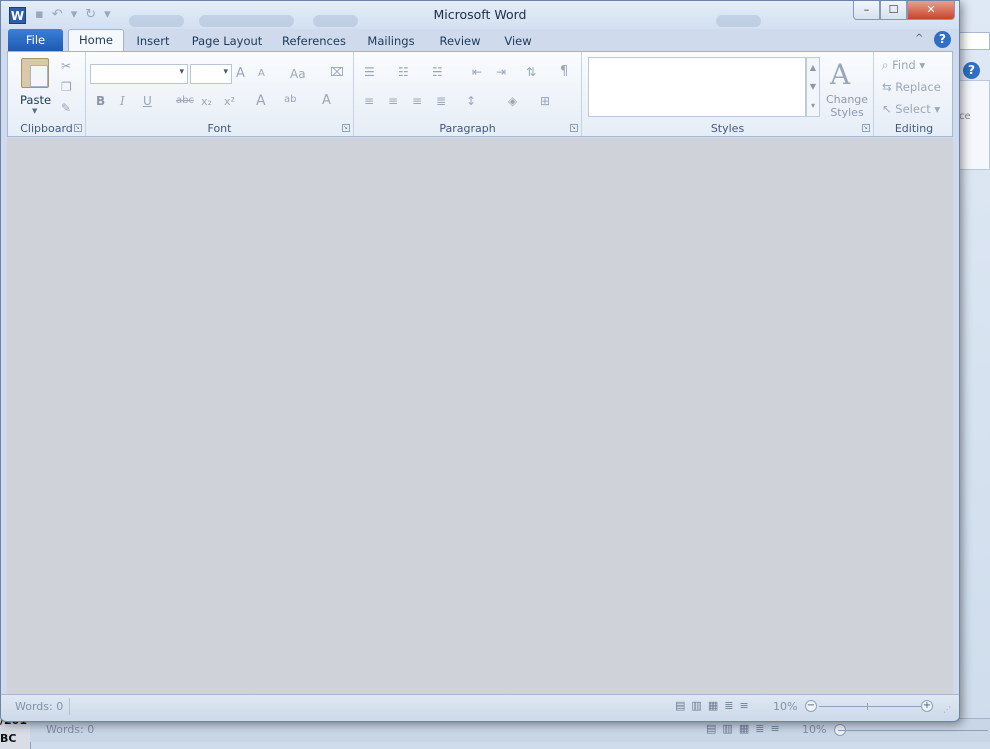  I want to click on minimize-button: –, so click(866, 10).